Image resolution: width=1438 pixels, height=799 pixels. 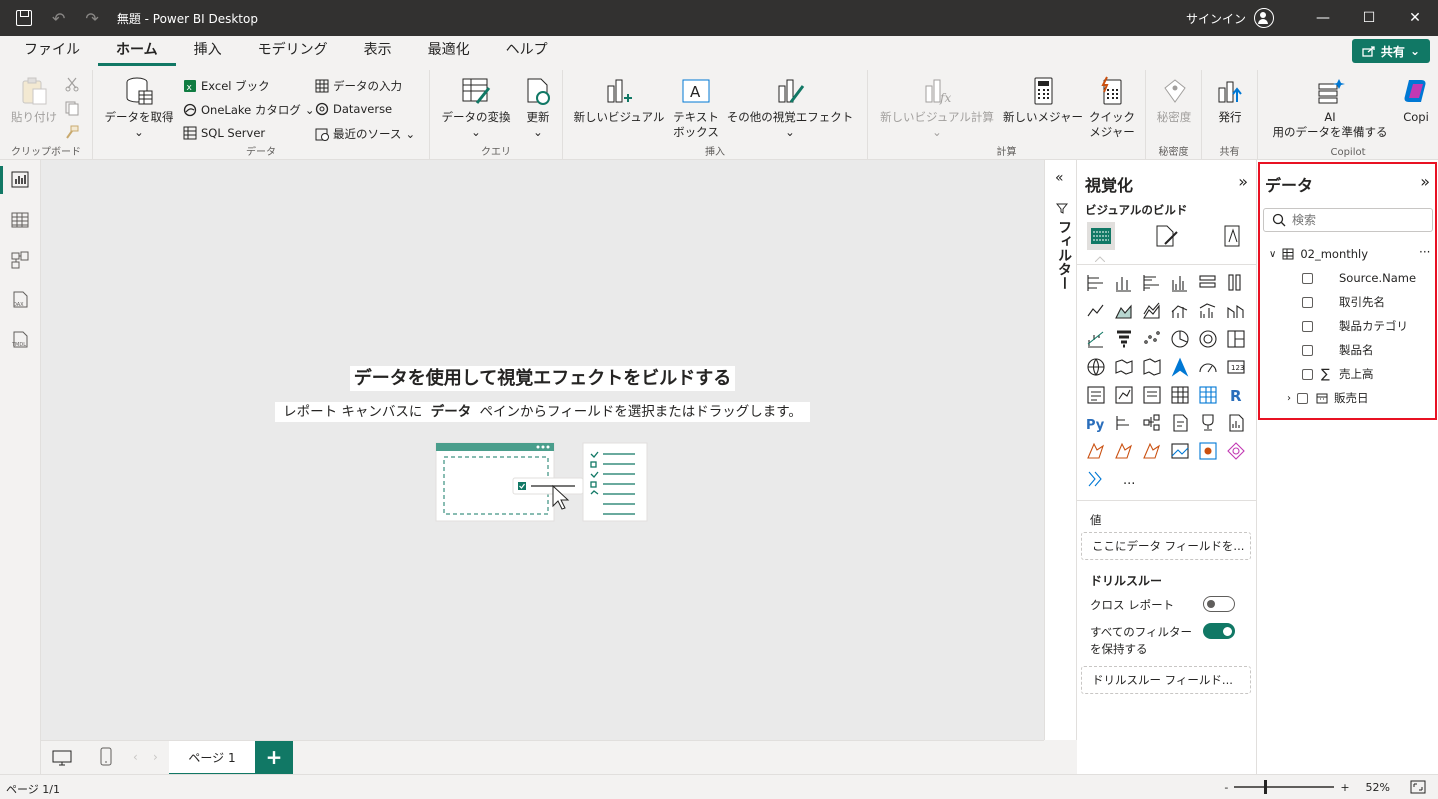 What do you see at coordinates (1230, 100) in the screenshot?
I see `publish-button: 発行` at bounding box center [1230, 100].